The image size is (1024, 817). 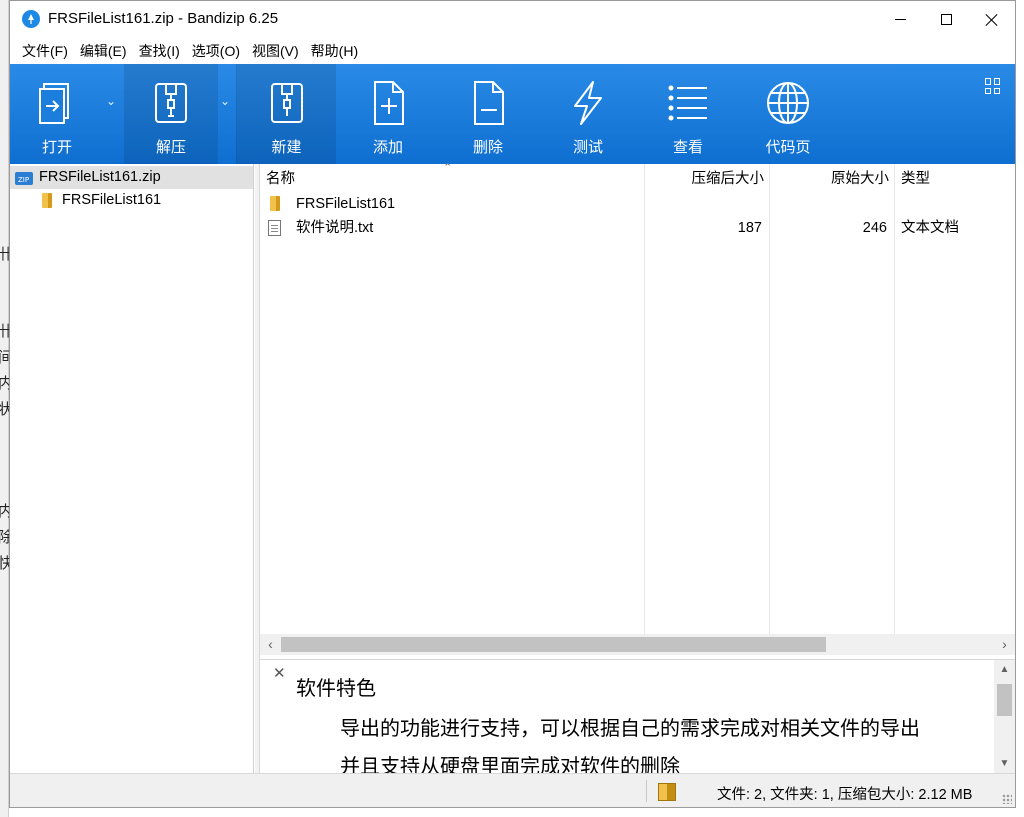 I want to click on menu-file: 文件(F), so click(x=45, y=51).